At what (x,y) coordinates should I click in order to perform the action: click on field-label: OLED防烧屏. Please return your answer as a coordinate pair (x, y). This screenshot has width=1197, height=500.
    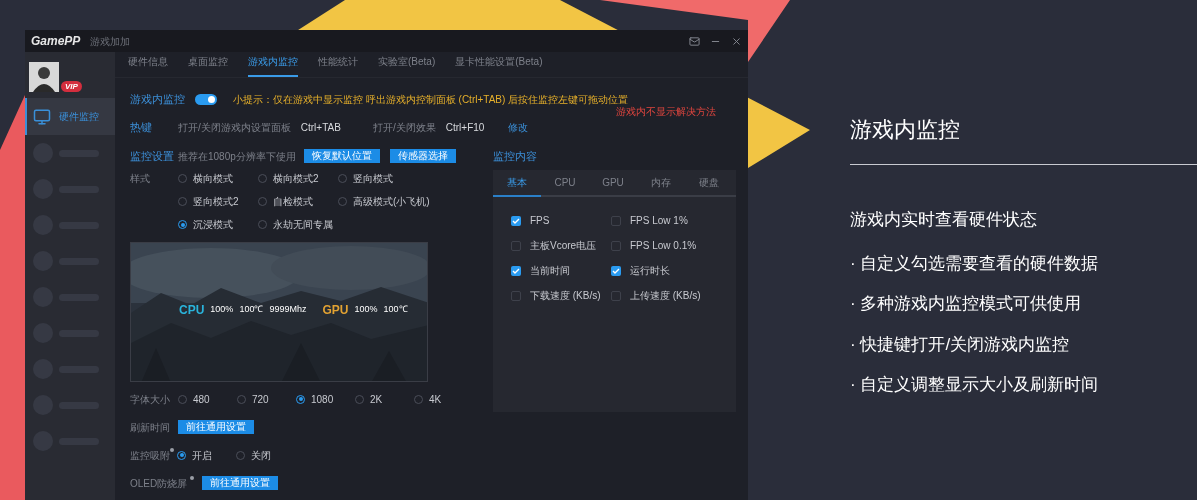
    Looking at the image, I should click on (159, 483).